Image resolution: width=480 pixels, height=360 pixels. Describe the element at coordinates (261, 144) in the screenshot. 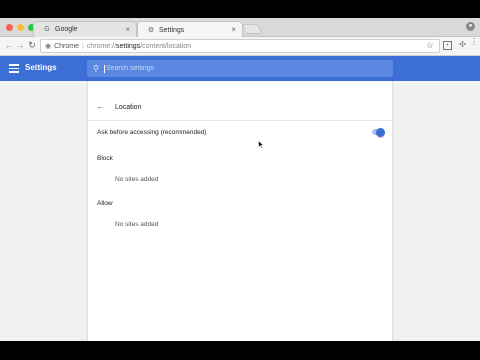

I see `mouse-cursor-icon` at that location.